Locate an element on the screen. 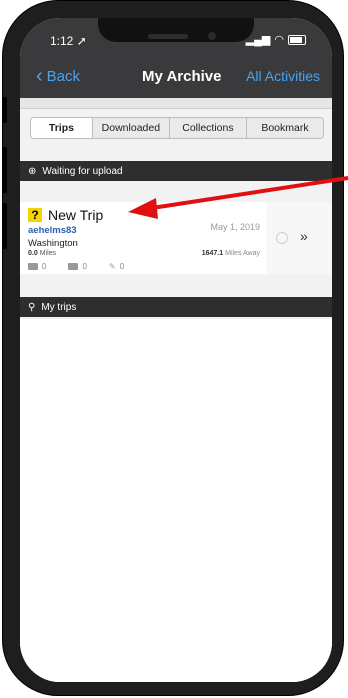 This screenshot has width=348, height=698. question-status-icon: ? is located at coordinates (35, 215).